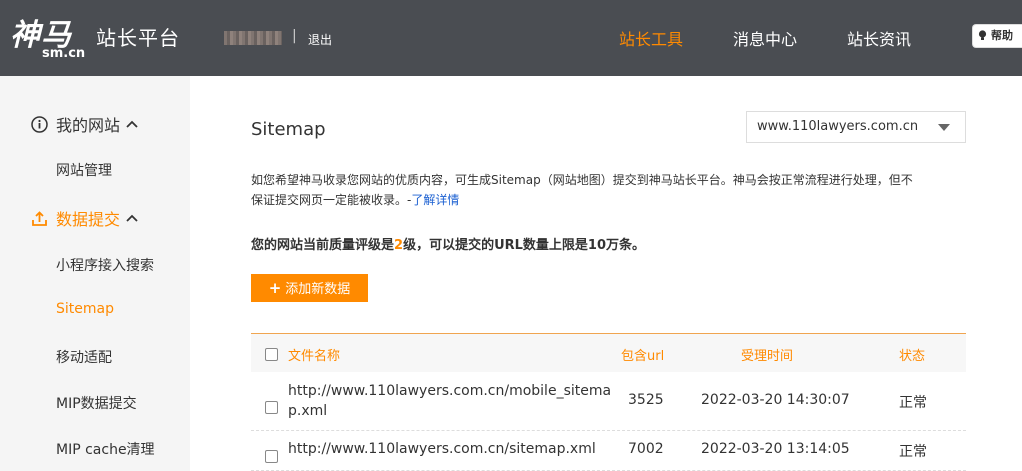 This screenshot has height=471, width=1022. Describe the element at coordinates (64, 53) in the screenshot. I see `logo-sub-text: sm.cn` at that location.